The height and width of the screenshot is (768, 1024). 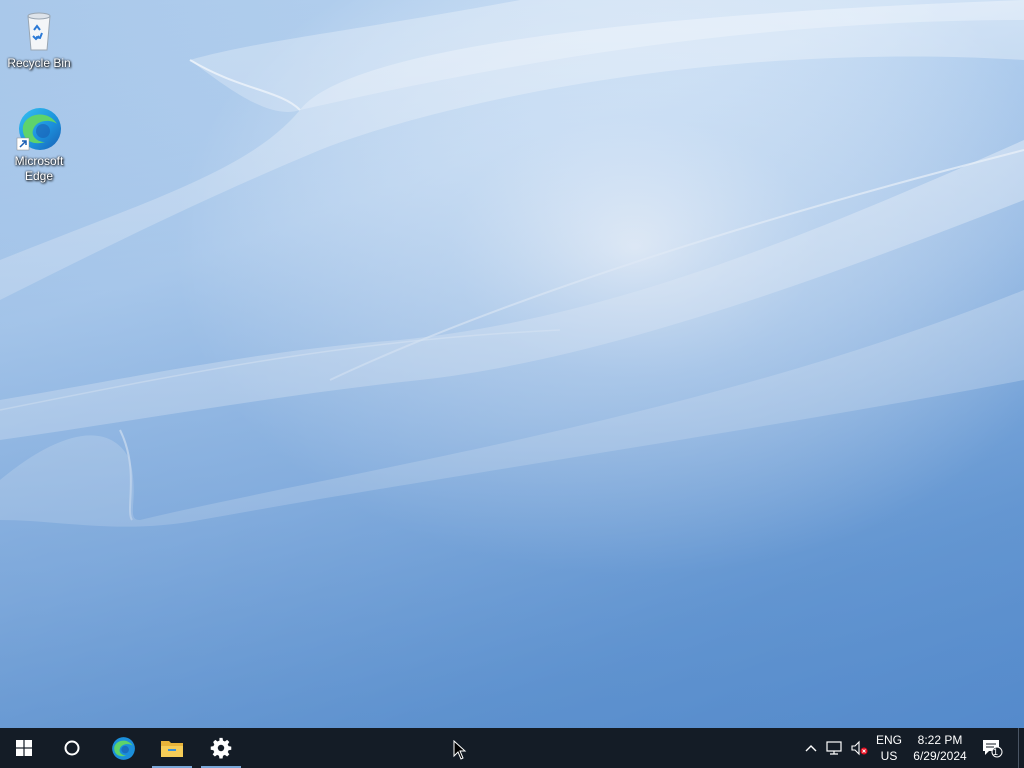 What do you see at coordinates (940, 756) in the screenshot?
I see `clock-date: 6/29/2024` at bounding box center [940, 756].